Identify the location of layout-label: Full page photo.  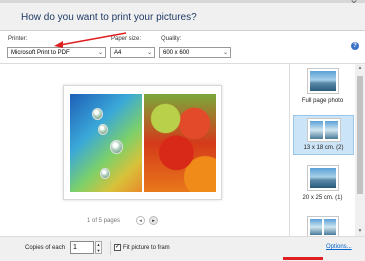
(322, 101).